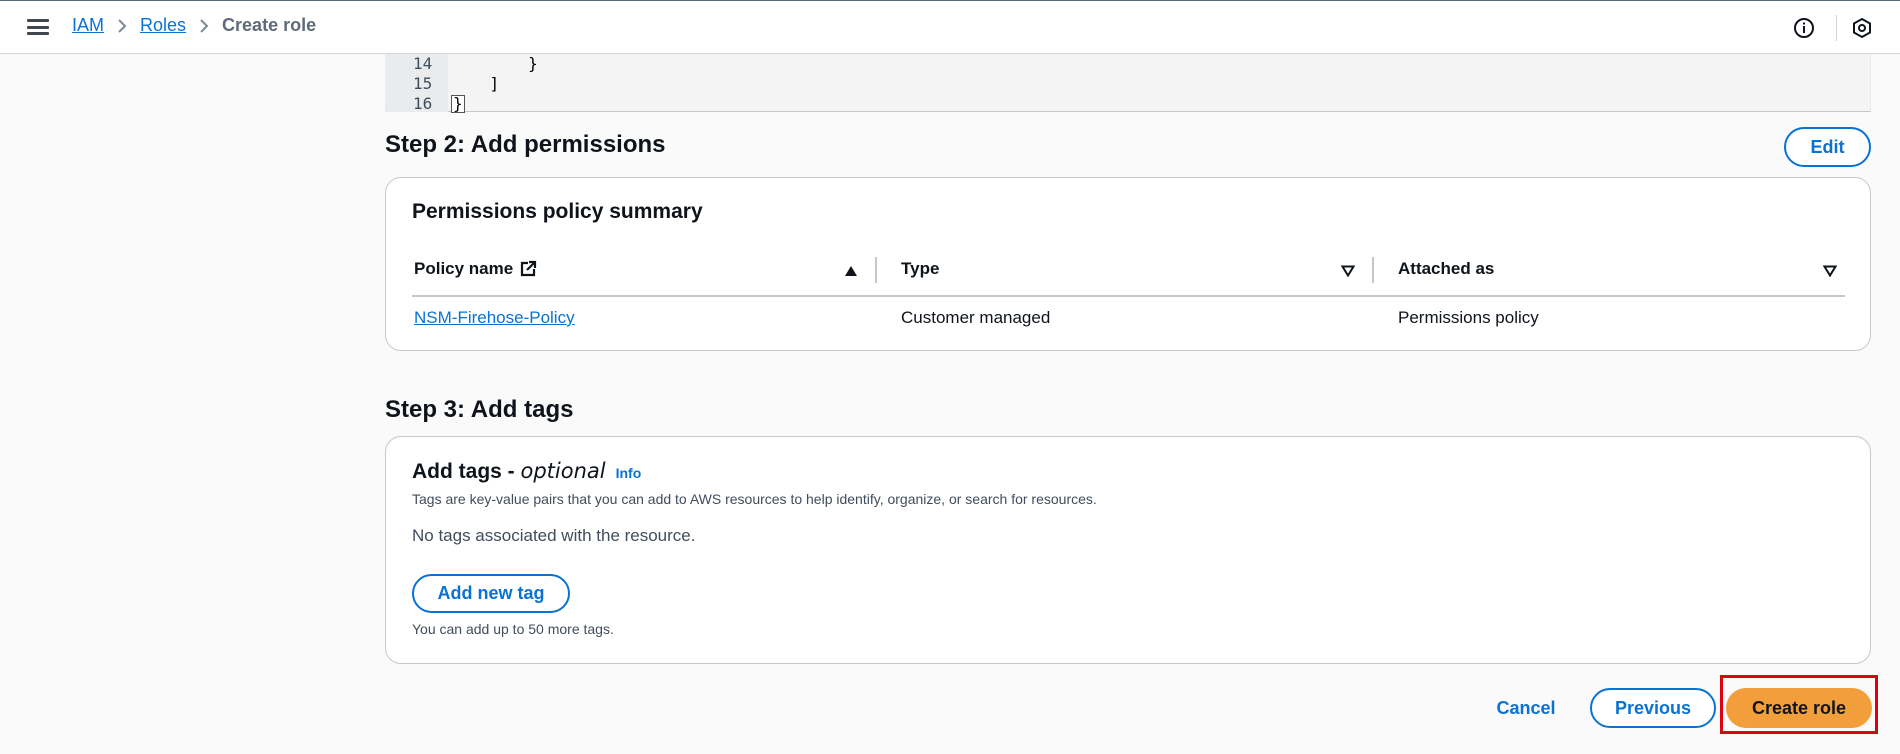 The image size is (1900, 754). What do you see at coordinates (1128, 296) in the screenshot?
I see `table-header-divider` at bounding box center [1128, 296].